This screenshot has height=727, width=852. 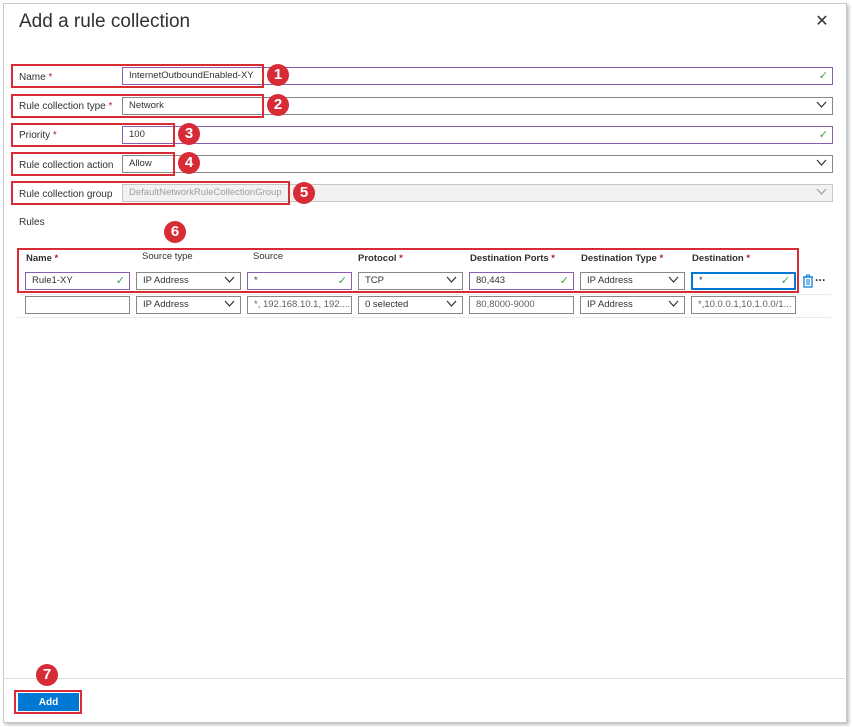 I want to click on col-header-name: Name *, so click(x=42, y=258).